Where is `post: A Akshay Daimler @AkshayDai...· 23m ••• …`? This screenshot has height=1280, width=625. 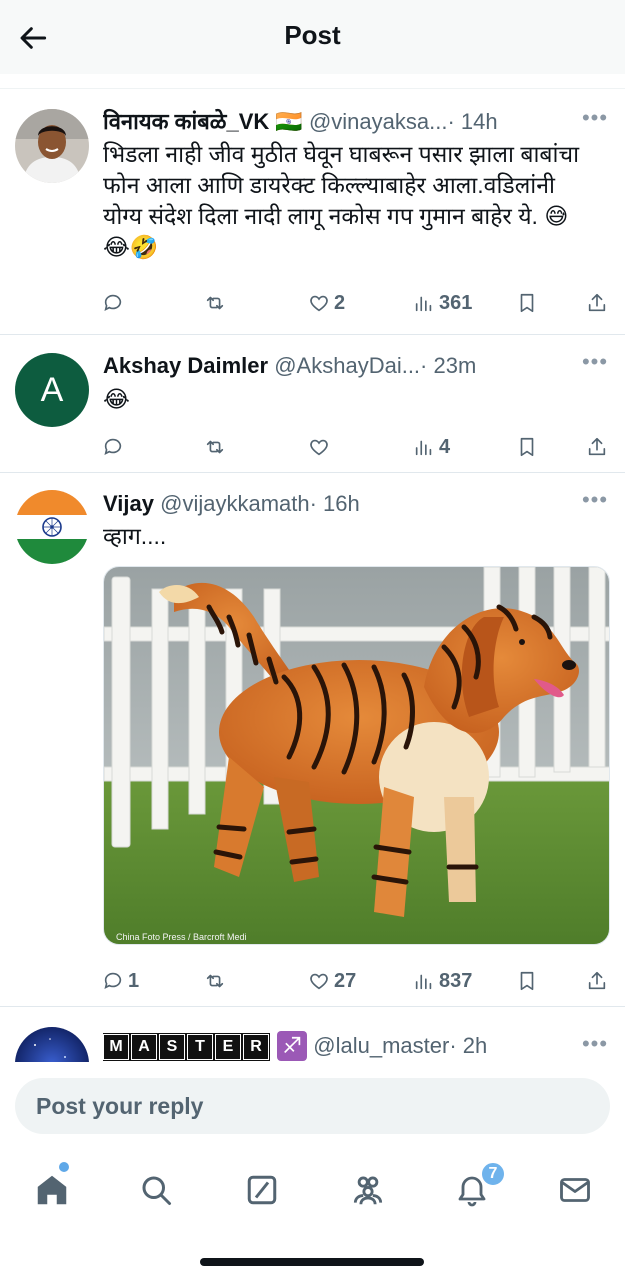 post: A Akshay Daimler @AkshayDai...· 23m ••• … is located at coordinates (312, 404).